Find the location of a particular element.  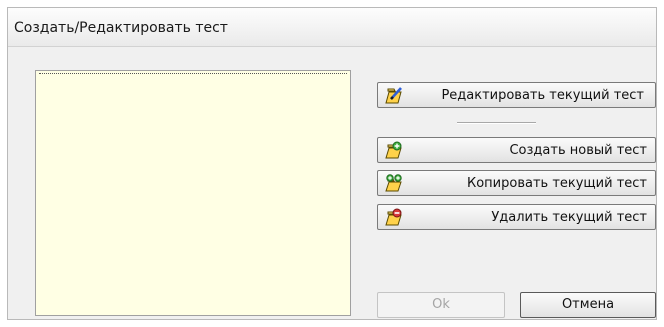

list-focus-indicator is located at coordinates (193, 73).